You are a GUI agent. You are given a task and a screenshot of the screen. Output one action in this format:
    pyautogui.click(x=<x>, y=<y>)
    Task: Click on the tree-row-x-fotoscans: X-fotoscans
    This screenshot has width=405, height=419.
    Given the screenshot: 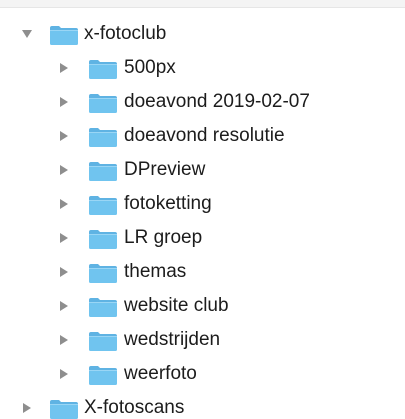 What is the action you would take?
    pyautogui.click(x=202, y=405)
    